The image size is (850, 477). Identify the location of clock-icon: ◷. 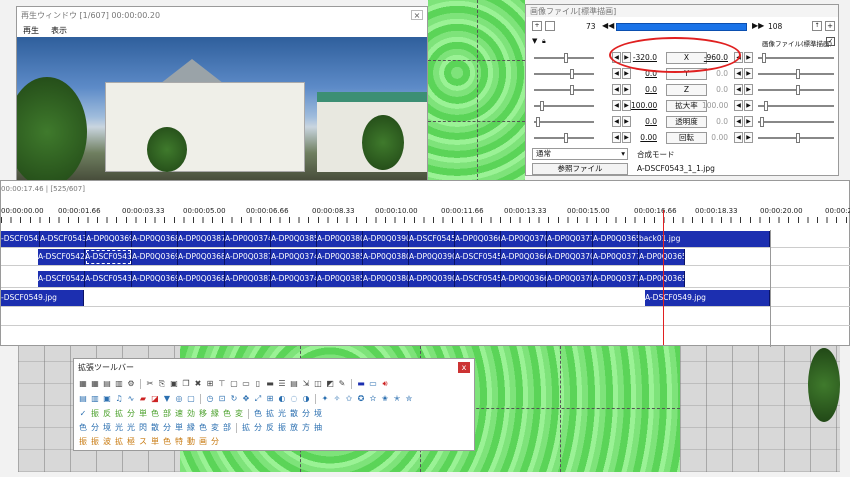
(210, 399).